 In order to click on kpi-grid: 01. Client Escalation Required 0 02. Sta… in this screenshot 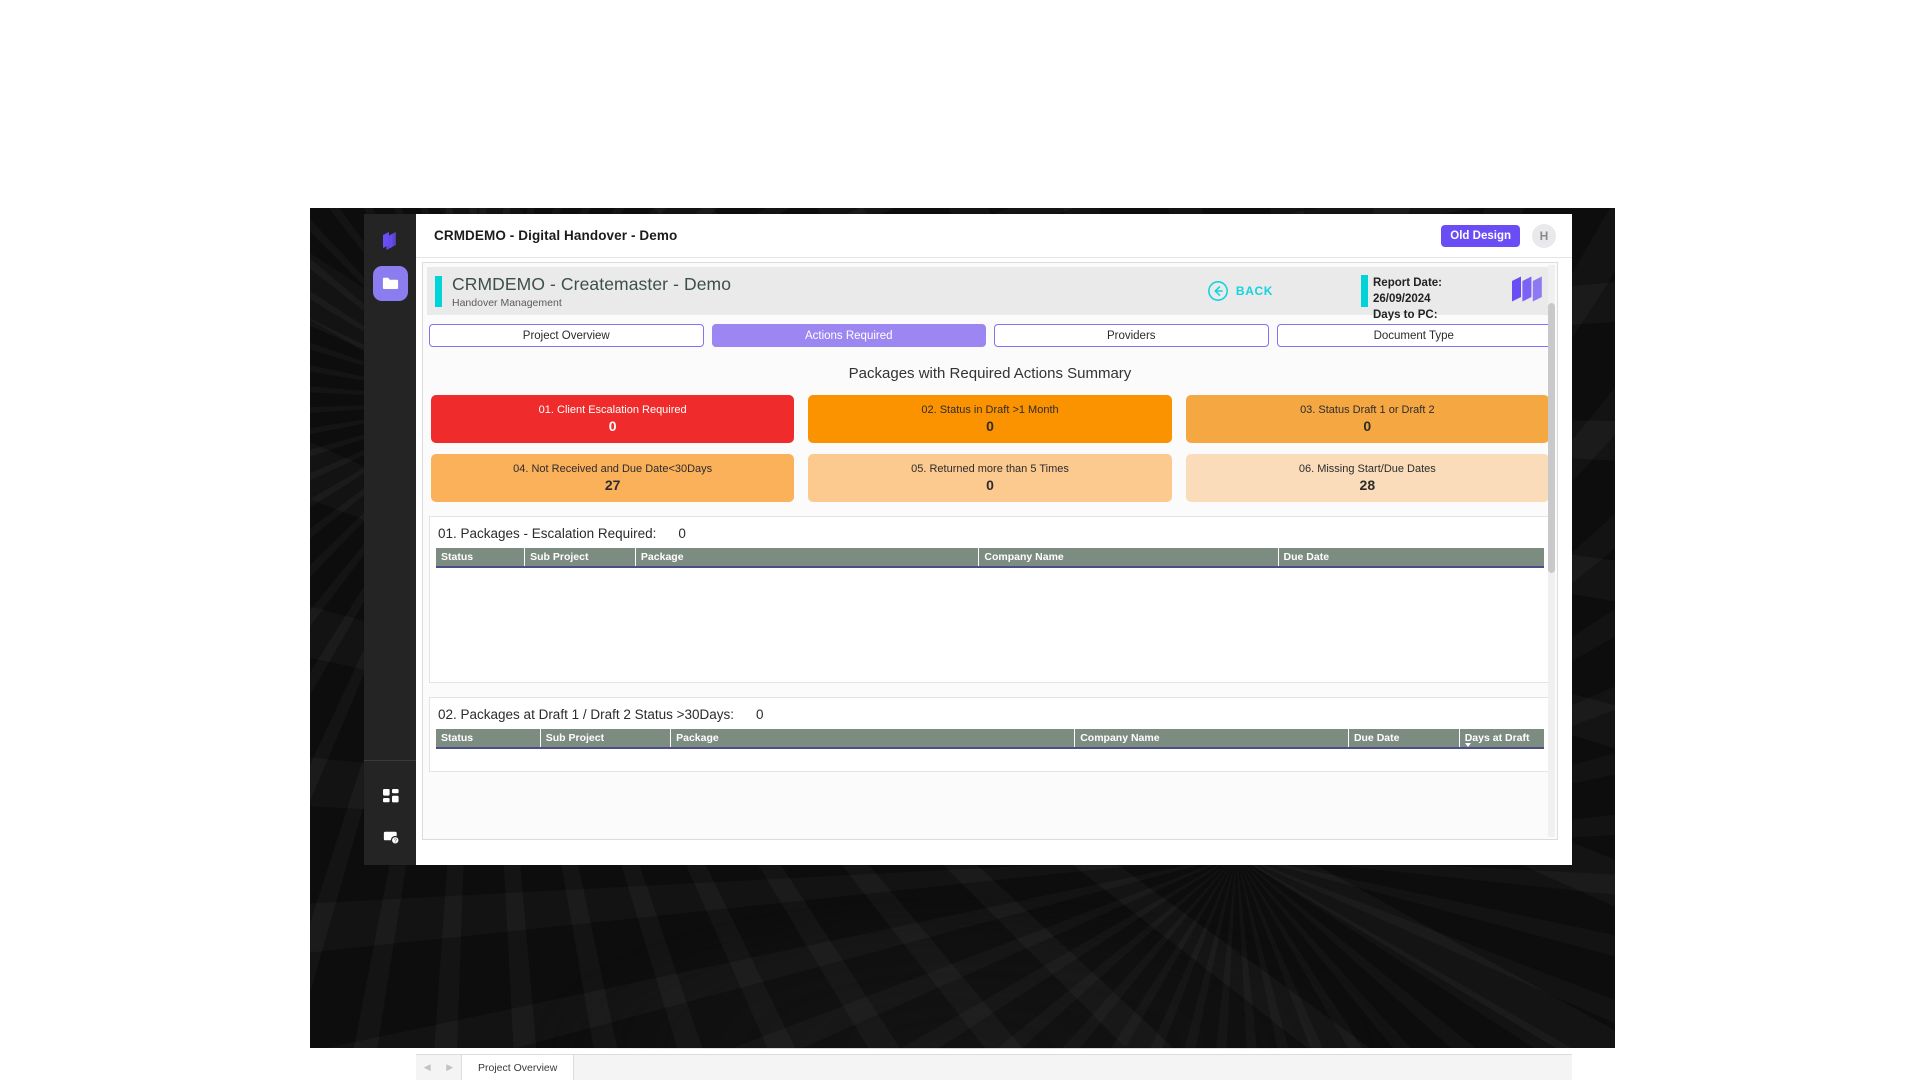, I will do `click(990, 448)`.